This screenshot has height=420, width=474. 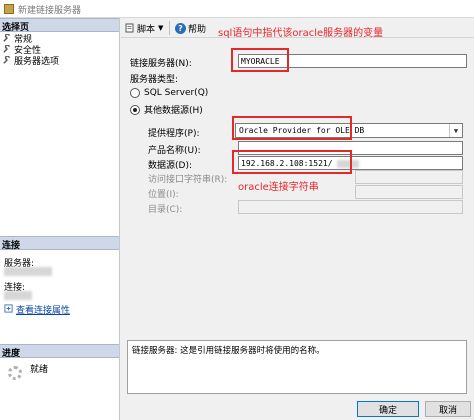 I want to click on provider-label: 提供程序(P):, so click(x=174, y=134).